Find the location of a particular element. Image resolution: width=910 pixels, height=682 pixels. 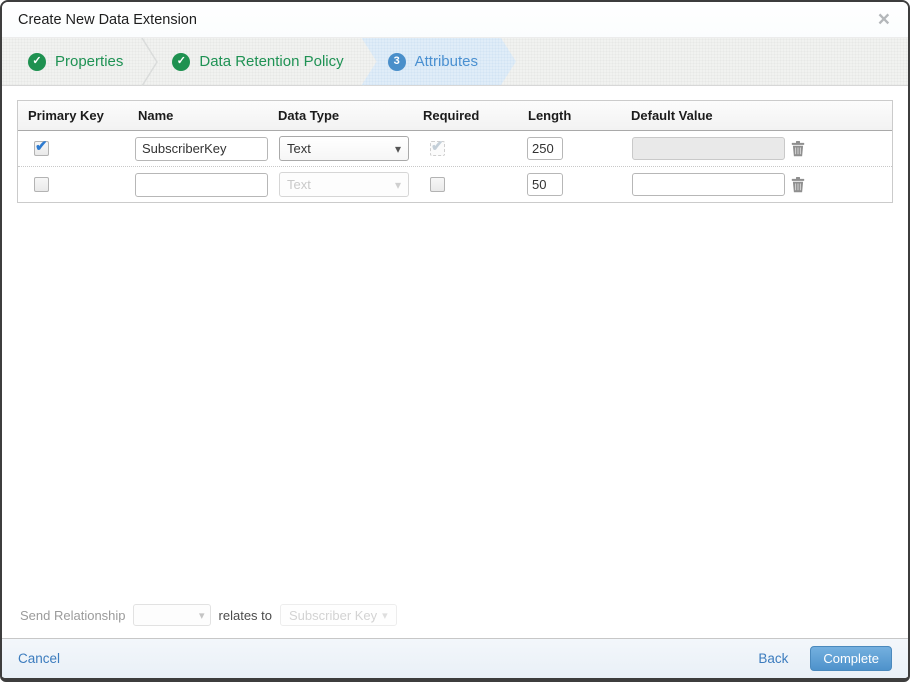

wizard-step-attributes: 3 Attributes is located at coordinates (439, 61).